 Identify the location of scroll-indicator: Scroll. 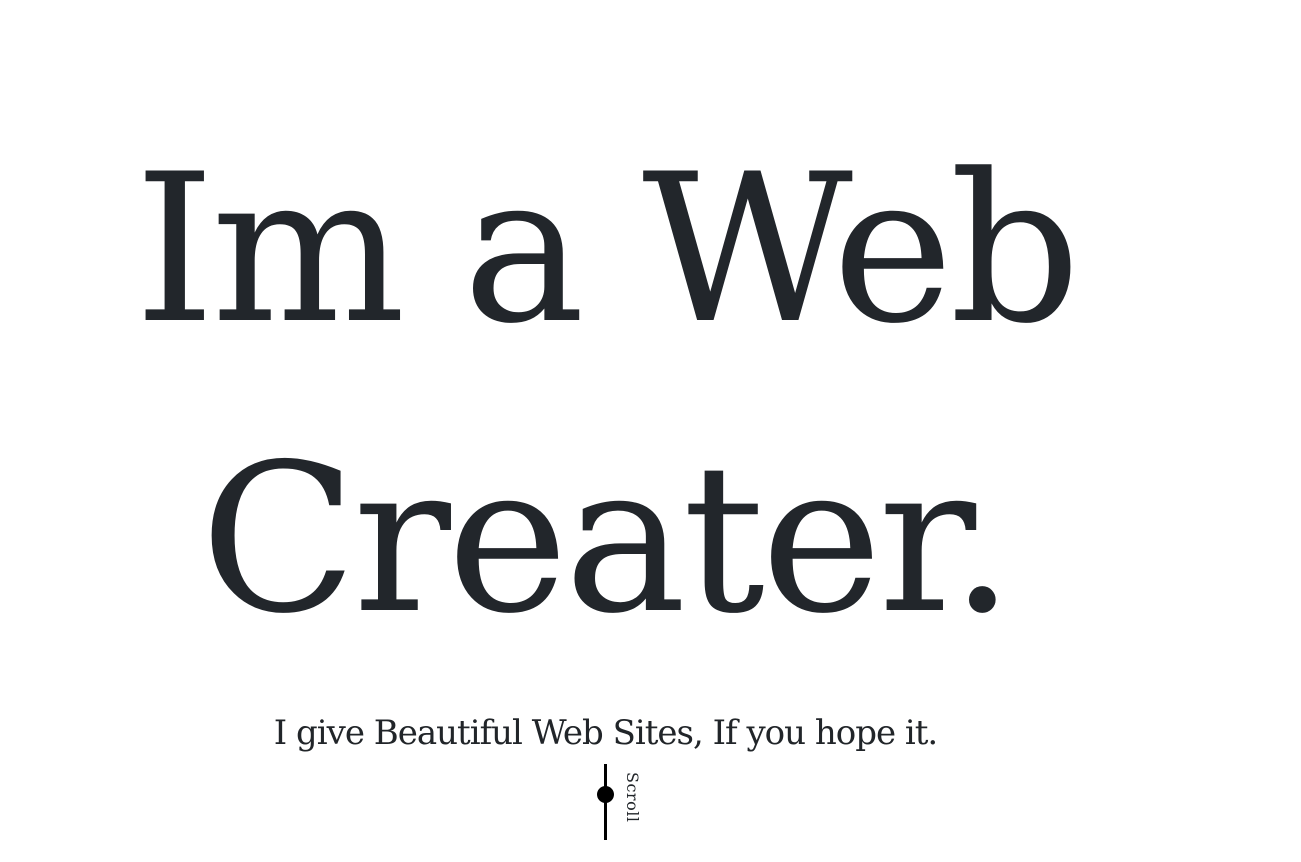
(615, 803).